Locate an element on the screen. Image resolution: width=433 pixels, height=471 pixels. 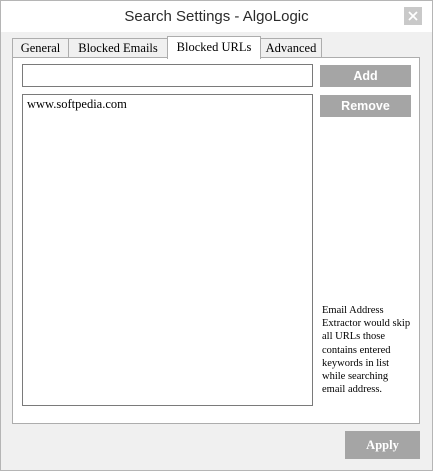
window-title: Search Settings - AlgoLogic is located at coordinates (216, 16).